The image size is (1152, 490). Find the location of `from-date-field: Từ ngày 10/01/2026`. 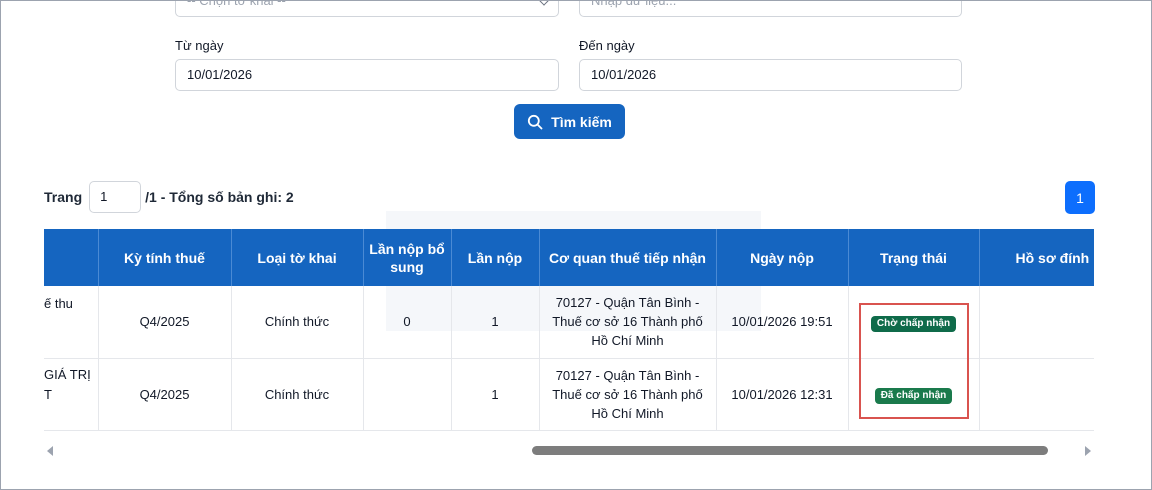

from-date-field: Từ ngày 10/01/2026 is located at coordinates (367, 64).